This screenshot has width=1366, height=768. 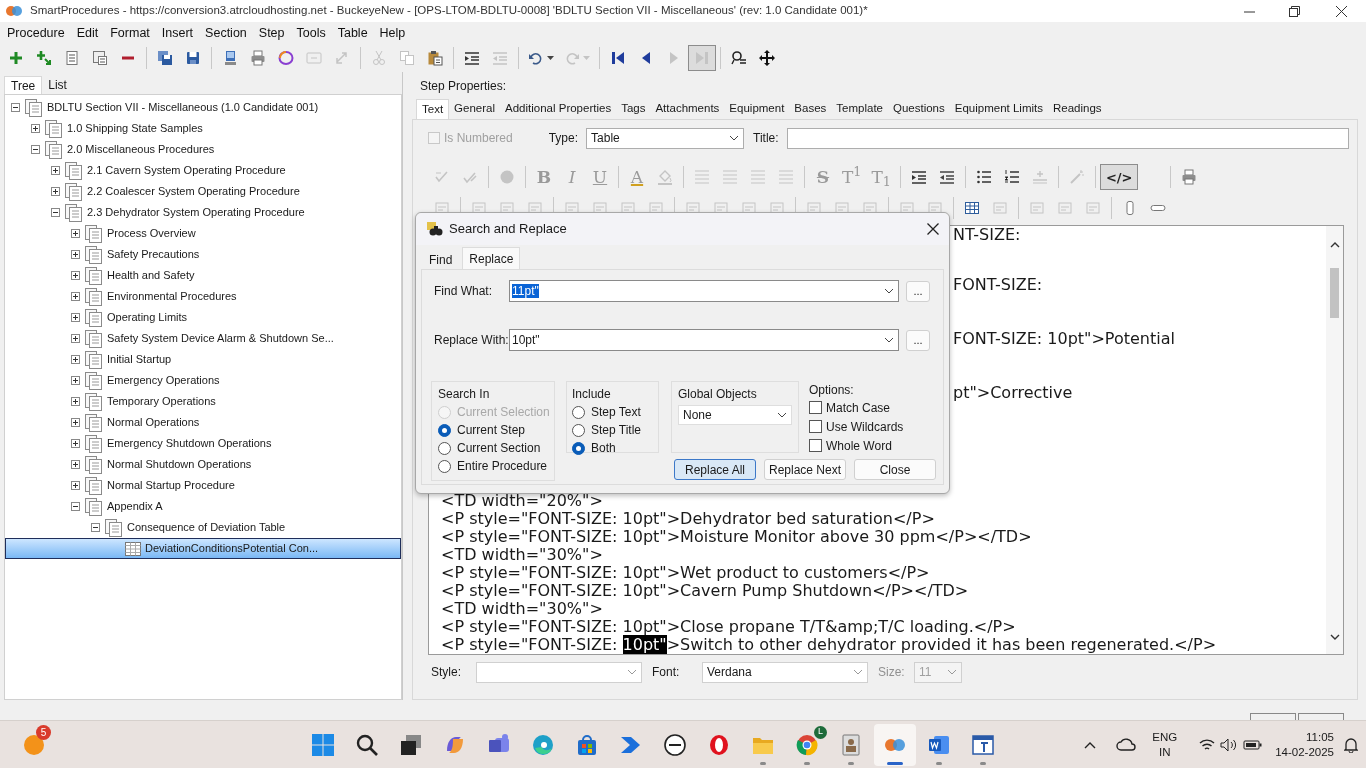 What do you see at coordinates (449, 11) in the screenshot?
I see `window-title: SmartProcedures - https://conversion3.atrcloudhosting.net - BuckeyeNew - [OPS-LTOM-BDLTU-0008] 'BDLTU Section VII - Miscellaneous' (rev: 1.0 Candidate 001)*` at bounding box center [449, 11].